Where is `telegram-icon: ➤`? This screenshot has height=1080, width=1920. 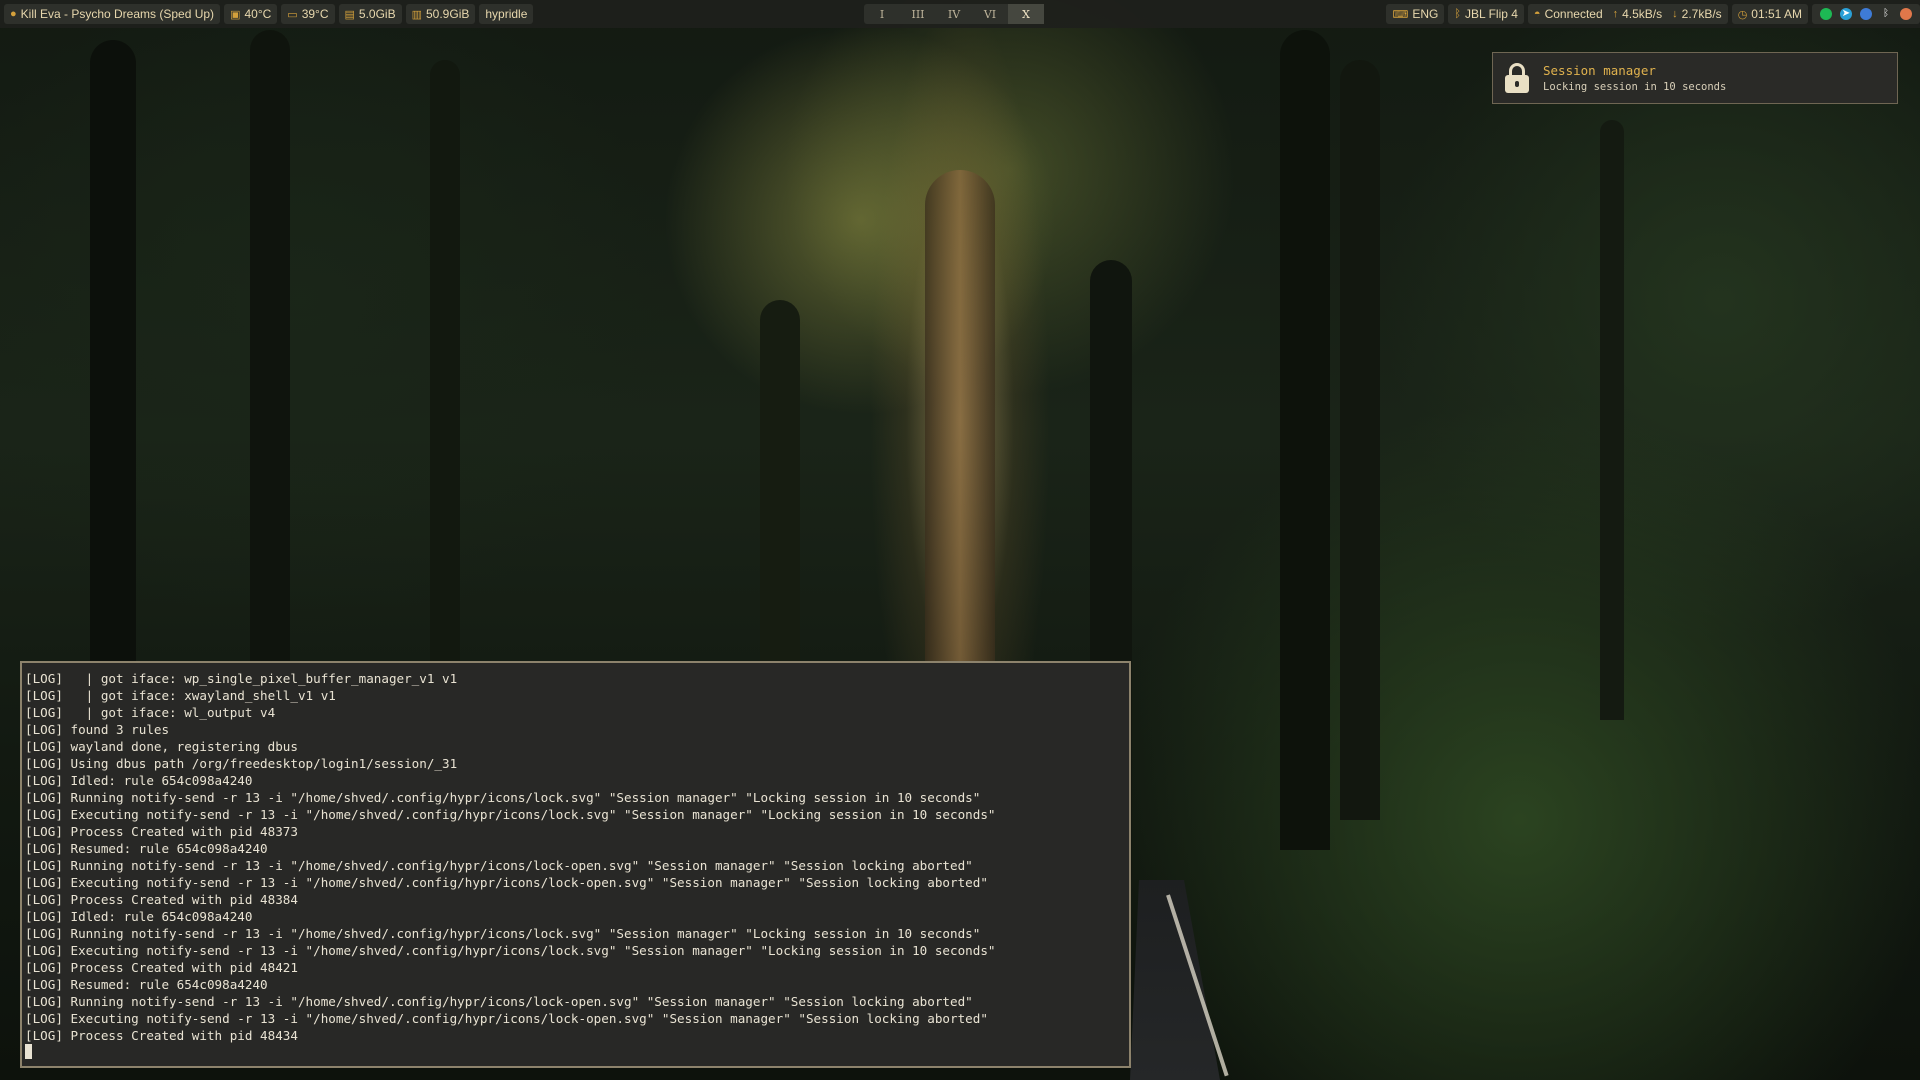 telegram-icon: ➤ is located at coordinates (1846, 14).